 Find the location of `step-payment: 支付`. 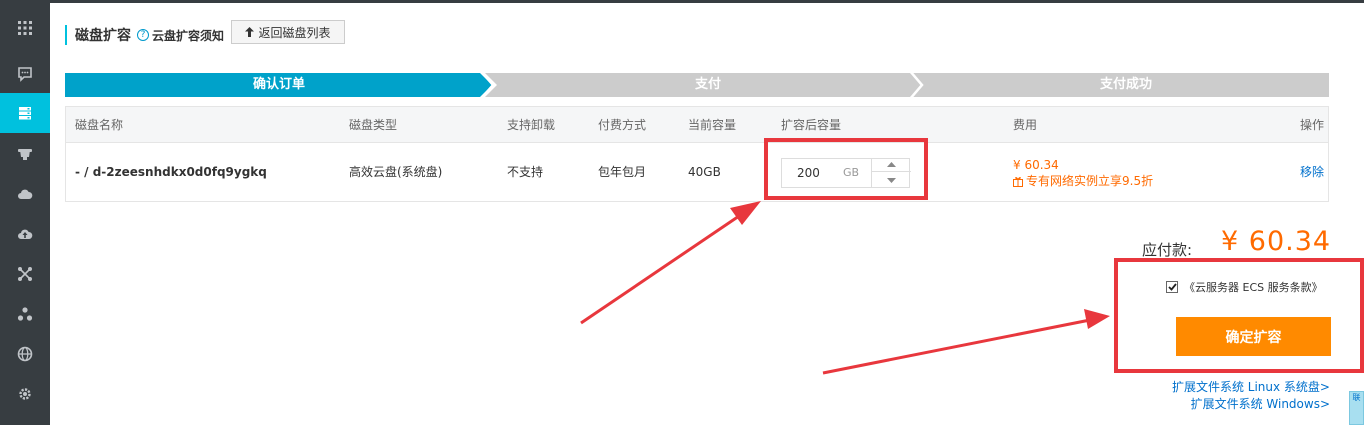

step-payment: 支付 is located at coordinates (707, 84).